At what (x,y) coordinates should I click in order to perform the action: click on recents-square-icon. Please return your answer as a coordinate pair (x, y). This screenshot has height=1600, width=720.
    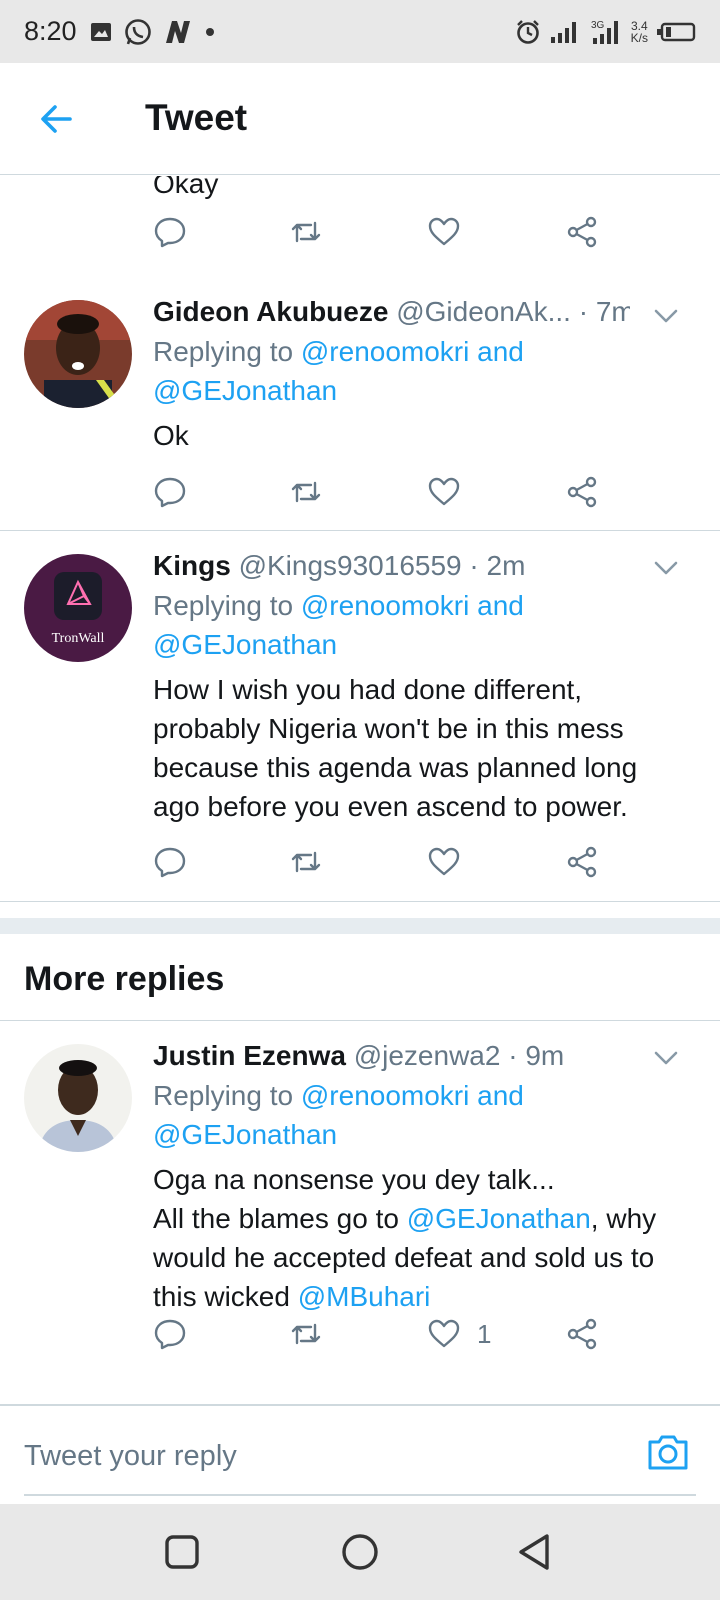
    Looking at the image, I should click on (182, 1552).